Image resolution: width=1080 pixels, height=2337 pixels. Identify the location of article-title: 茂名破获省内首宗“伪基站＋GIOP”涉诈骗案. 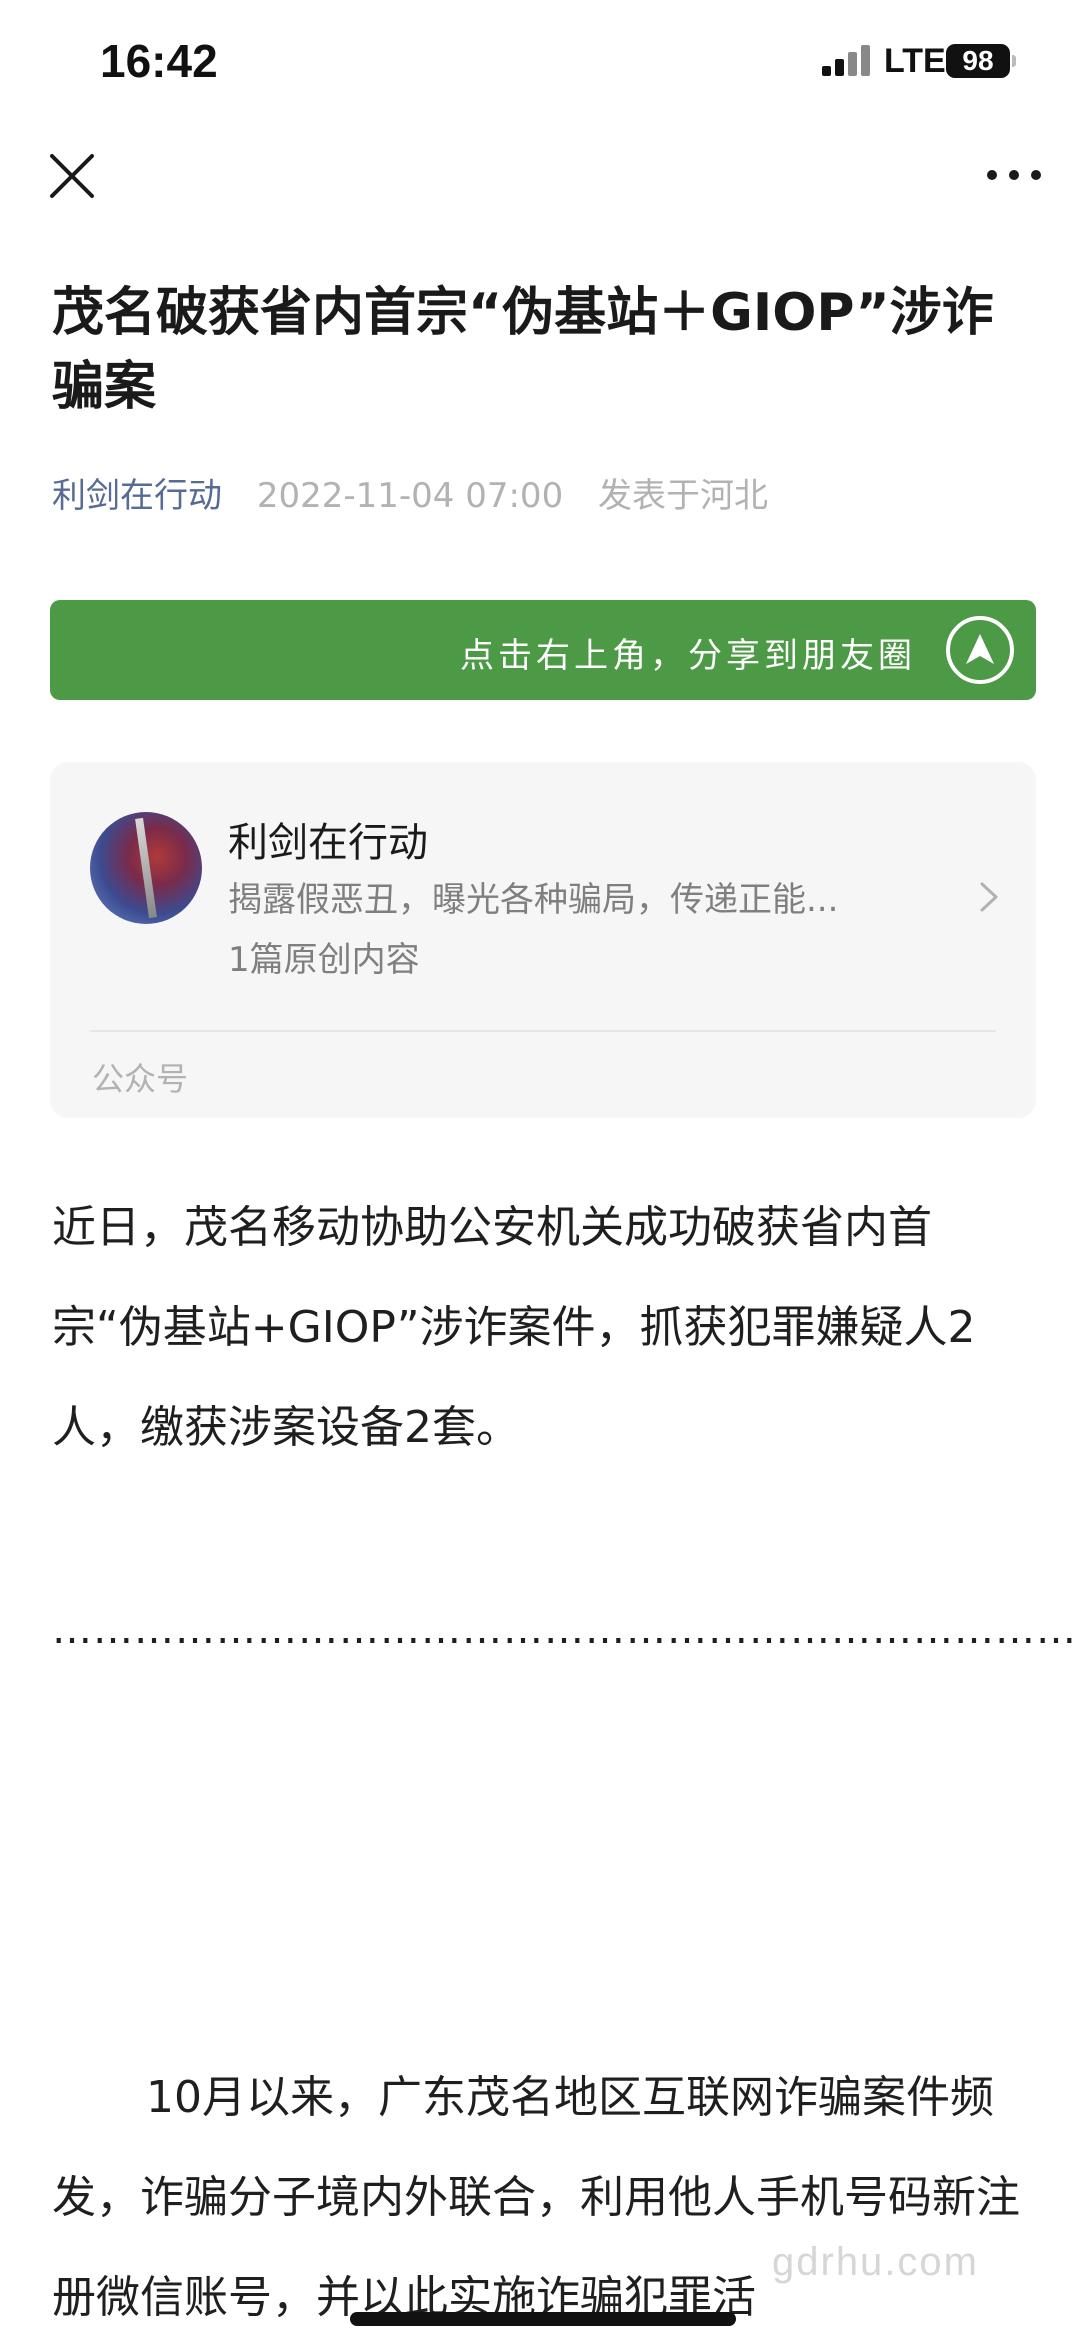
(523, 350).